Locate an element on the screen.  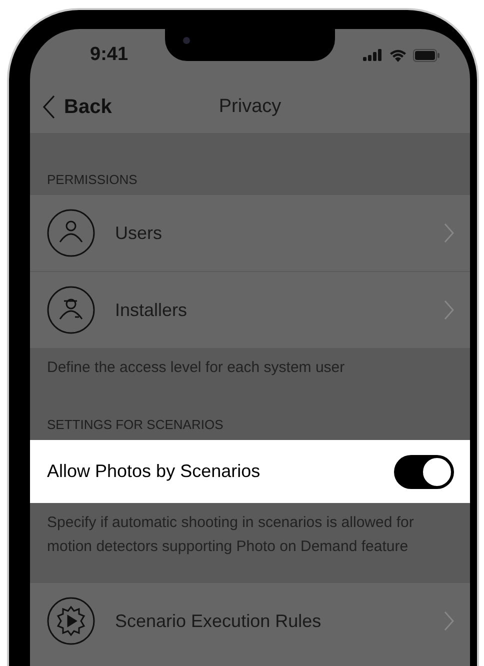
list-item: Users is located at coordinates (250, 233).